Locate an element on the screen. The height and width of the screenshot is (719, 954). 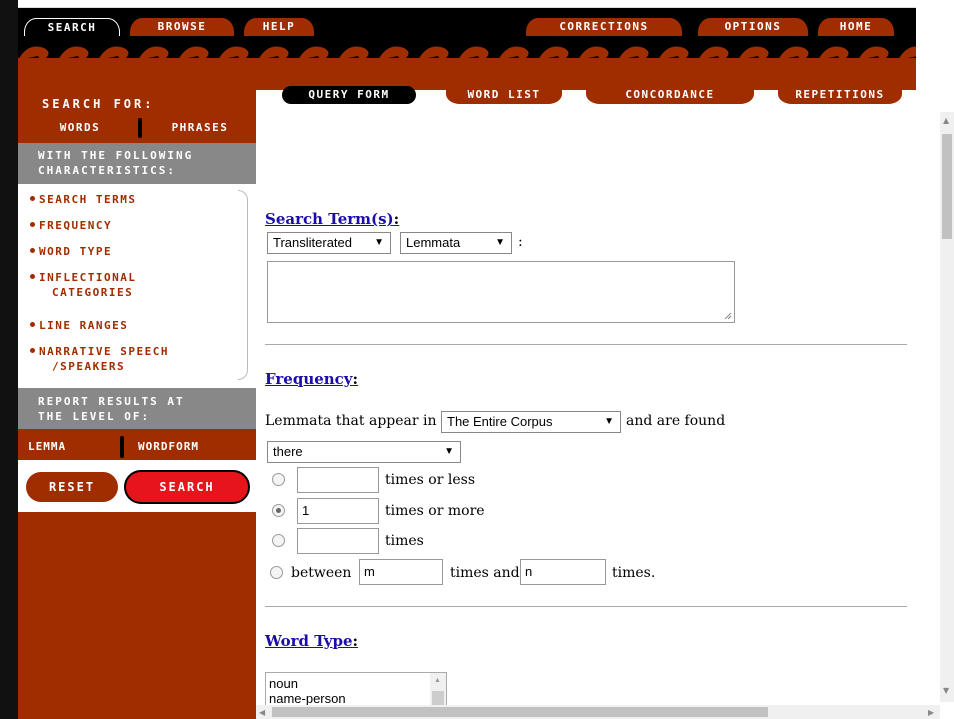
between-label: between is located at coordinates (321, 573).